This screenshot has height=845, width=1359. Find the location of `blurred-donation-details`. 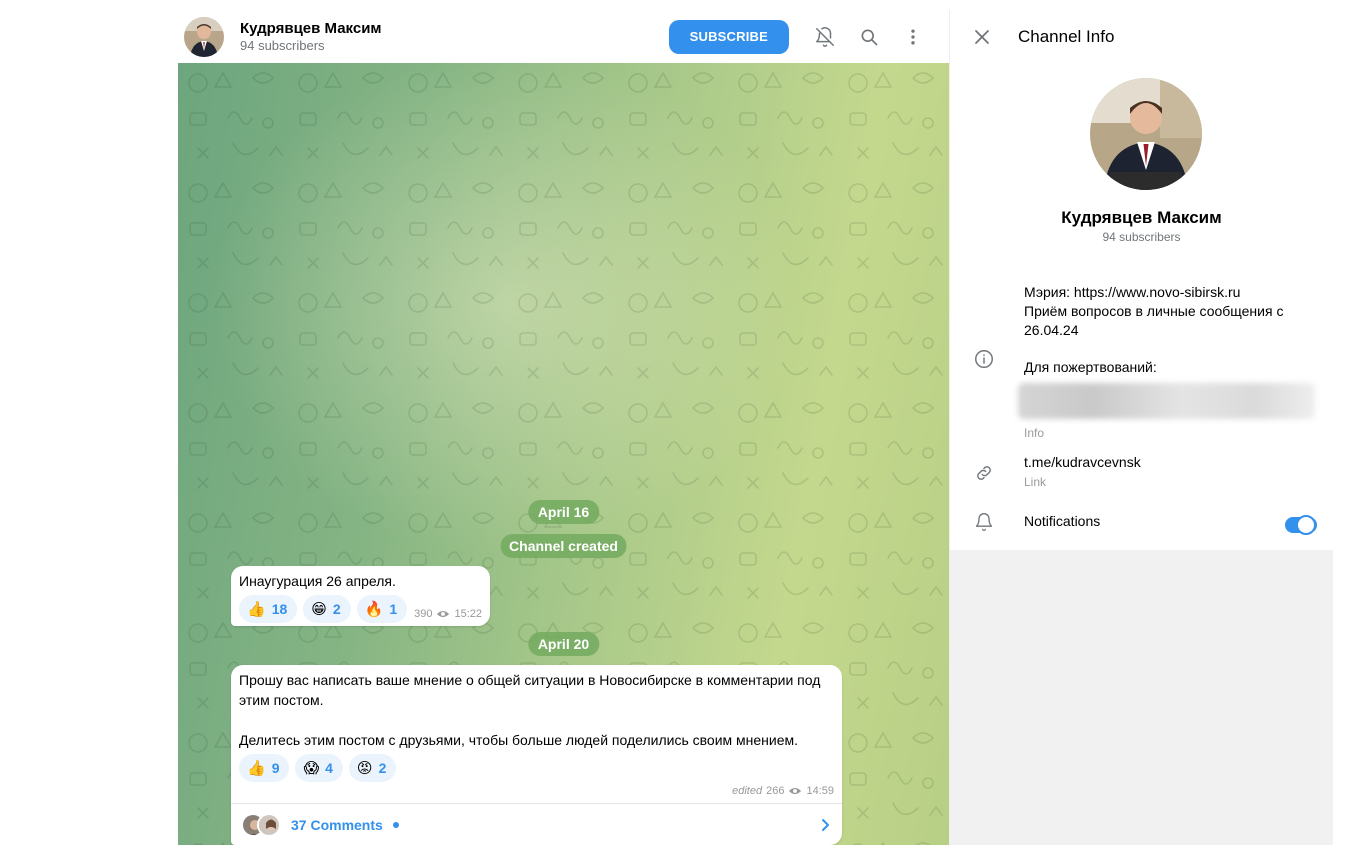

blurred-donation-details is located at coordinates (1166, 401).